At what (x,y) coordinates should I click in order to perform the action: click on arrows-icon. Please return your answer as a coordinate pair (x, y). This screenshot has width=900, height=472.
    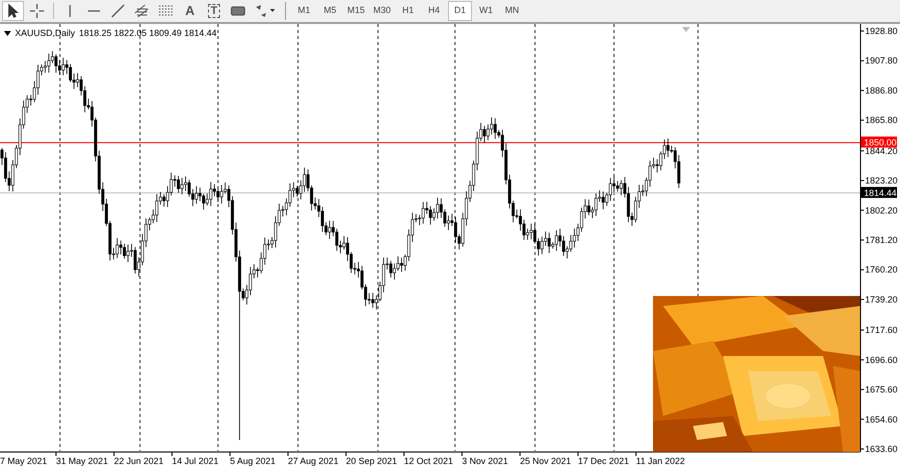
    Looking at the image, I should click on (265, 11).